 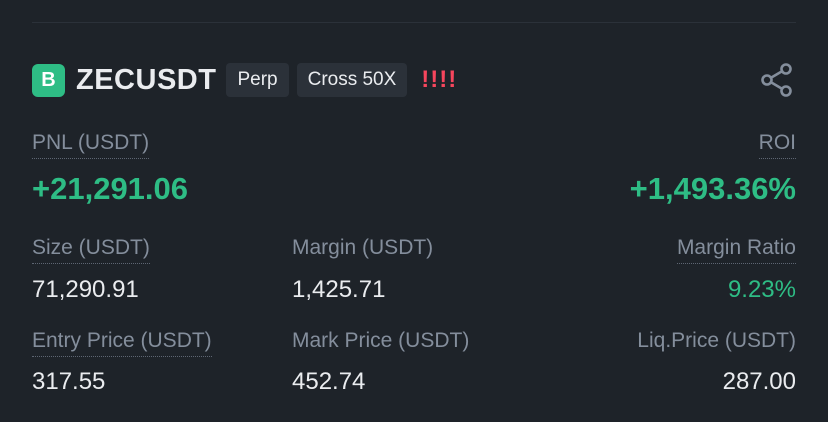 I want to click on symbol-name: ZECUSDT, so click(x=146, y=80).